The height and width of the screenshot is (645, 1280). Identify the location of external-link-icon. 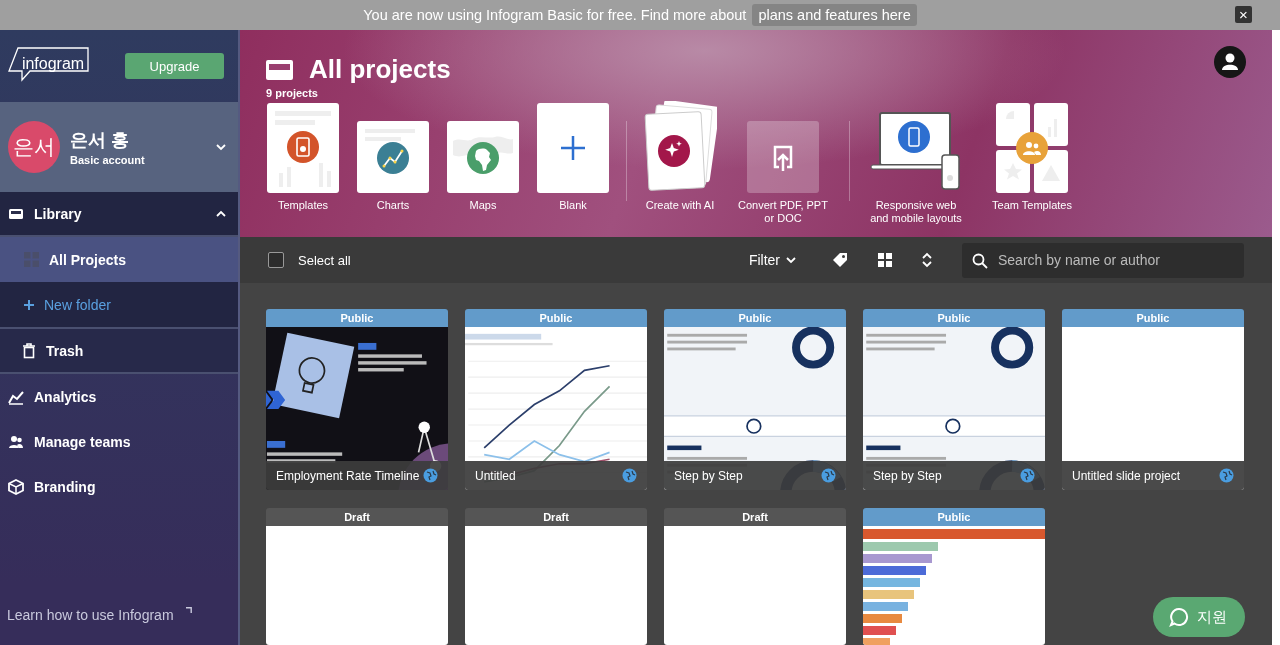
(188, 610).